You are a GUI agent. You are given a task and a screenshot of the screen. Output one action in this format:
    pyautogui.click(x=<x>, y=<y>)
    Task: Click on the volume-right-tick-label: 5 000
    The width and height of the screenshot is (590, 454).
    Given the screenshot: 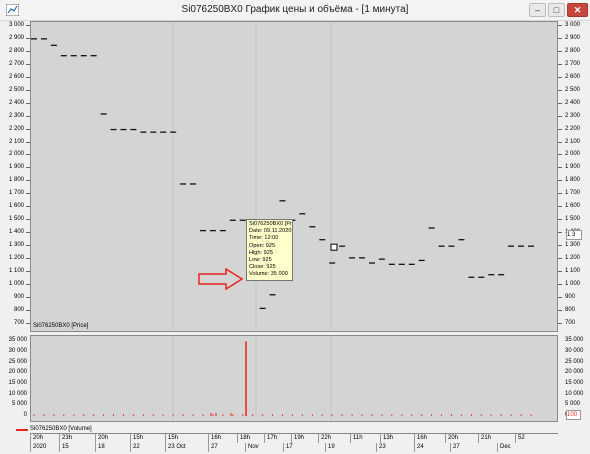 What is the action you would take?
    pyautogui.click(x=573, y=404)
    